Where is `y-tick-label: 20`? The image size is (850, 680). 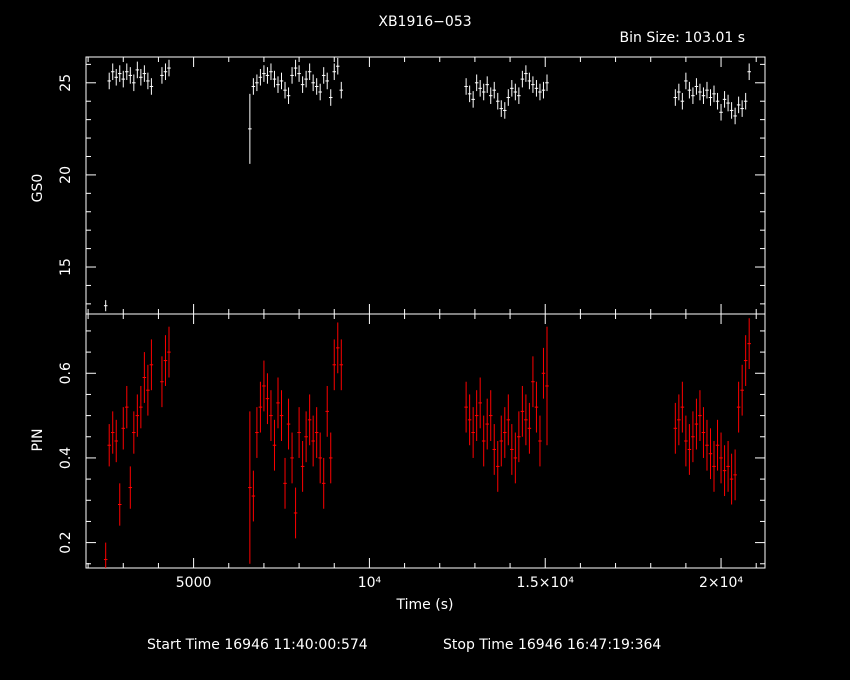 y-tick-label: 20 is located at coordinates (66, 175).